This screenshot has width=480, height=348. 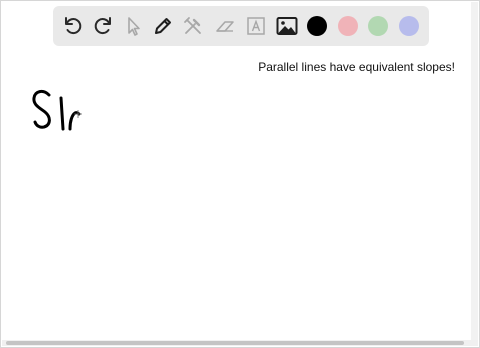 I want to click on drawing-toolbar, so click(x=241, y=26).